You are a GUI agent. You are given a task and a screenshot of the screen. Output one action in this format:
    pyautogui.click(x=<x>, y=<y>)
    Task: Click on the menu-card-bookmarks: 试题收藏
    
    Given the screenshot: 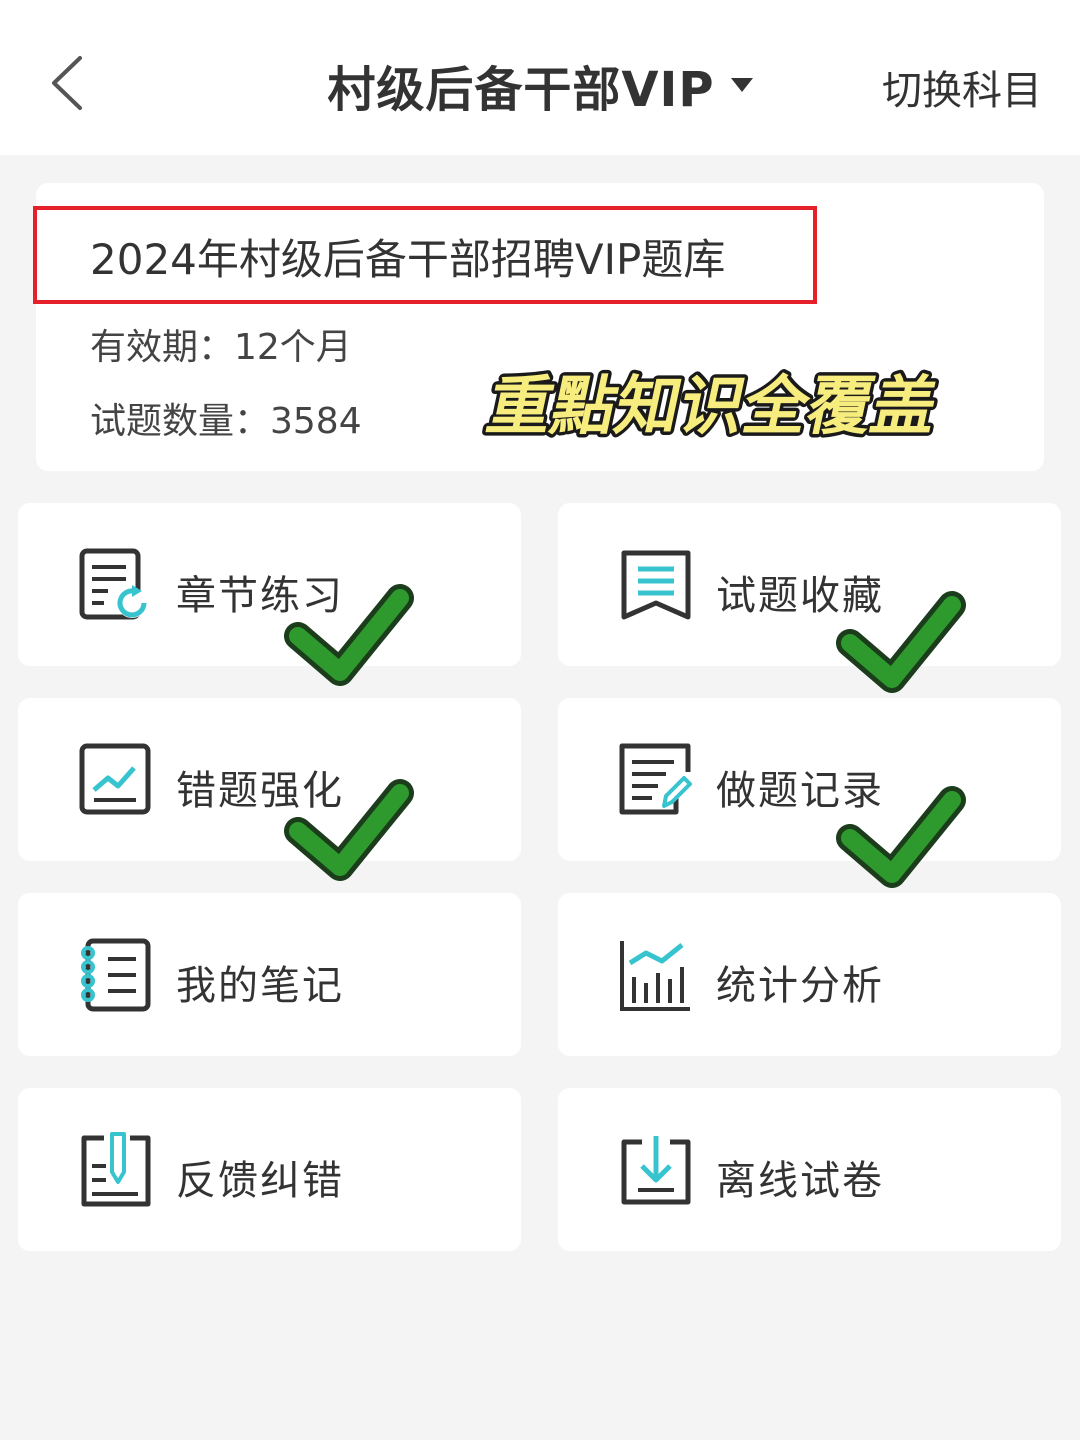 What is the action you would take?
    pyautogui.click(x=809, y=584)
    